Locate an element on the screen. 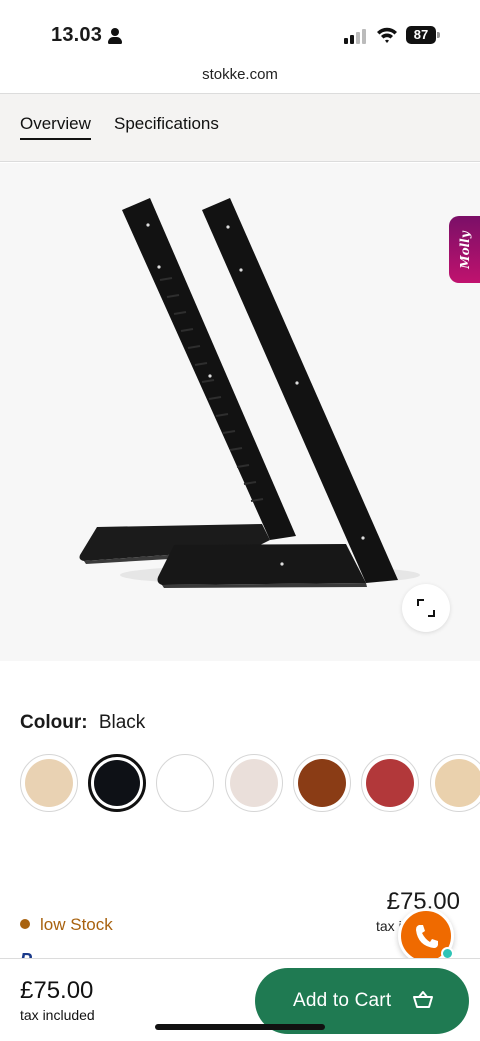  call-button is located at coordinates (426, 936).